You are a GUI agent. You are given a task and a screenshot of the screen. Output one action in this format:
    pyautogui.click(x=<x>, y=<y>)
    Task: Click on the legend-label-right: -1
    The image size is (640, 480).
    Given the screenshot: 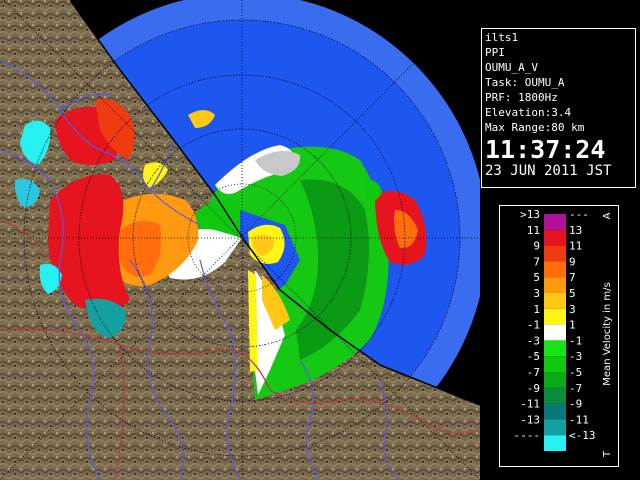 What is the action you would take?
    pyautogui.click(x=575, y=340)
    